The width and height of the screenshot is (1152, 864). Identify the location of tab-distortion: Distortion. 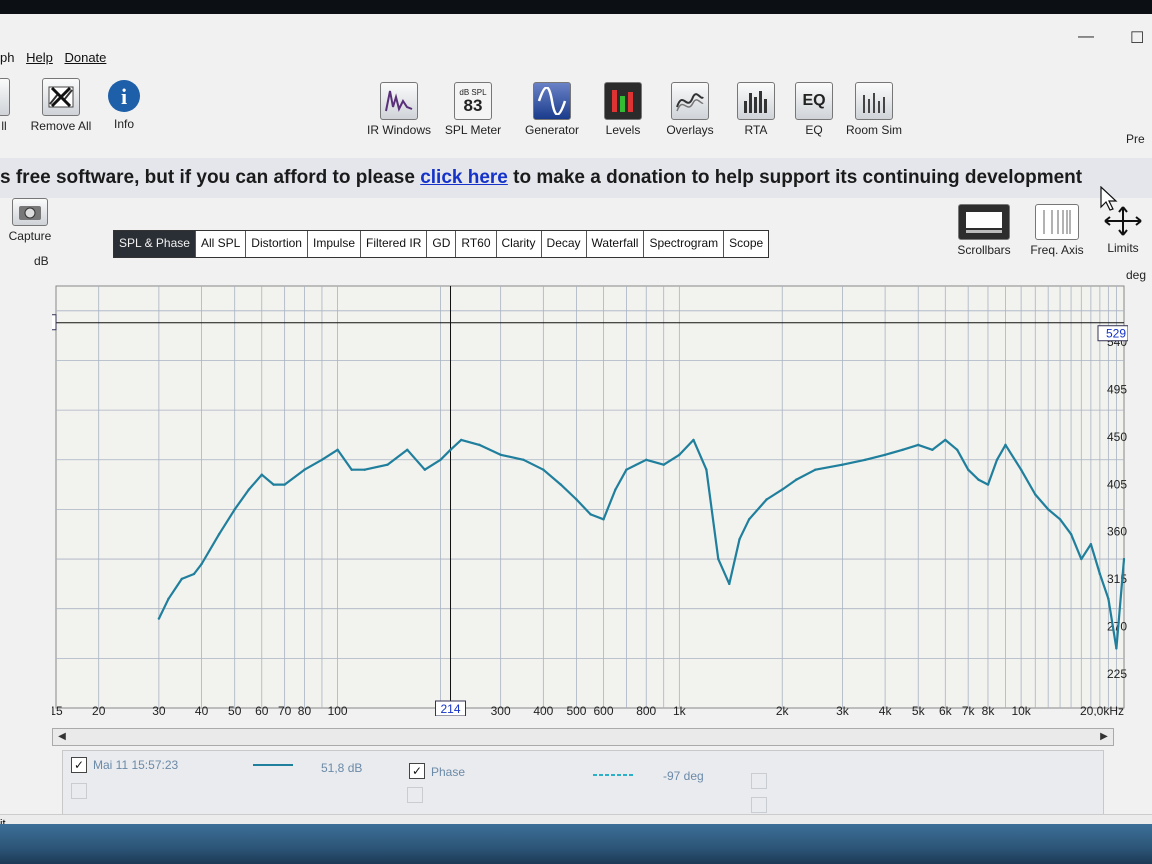
(277, 244).